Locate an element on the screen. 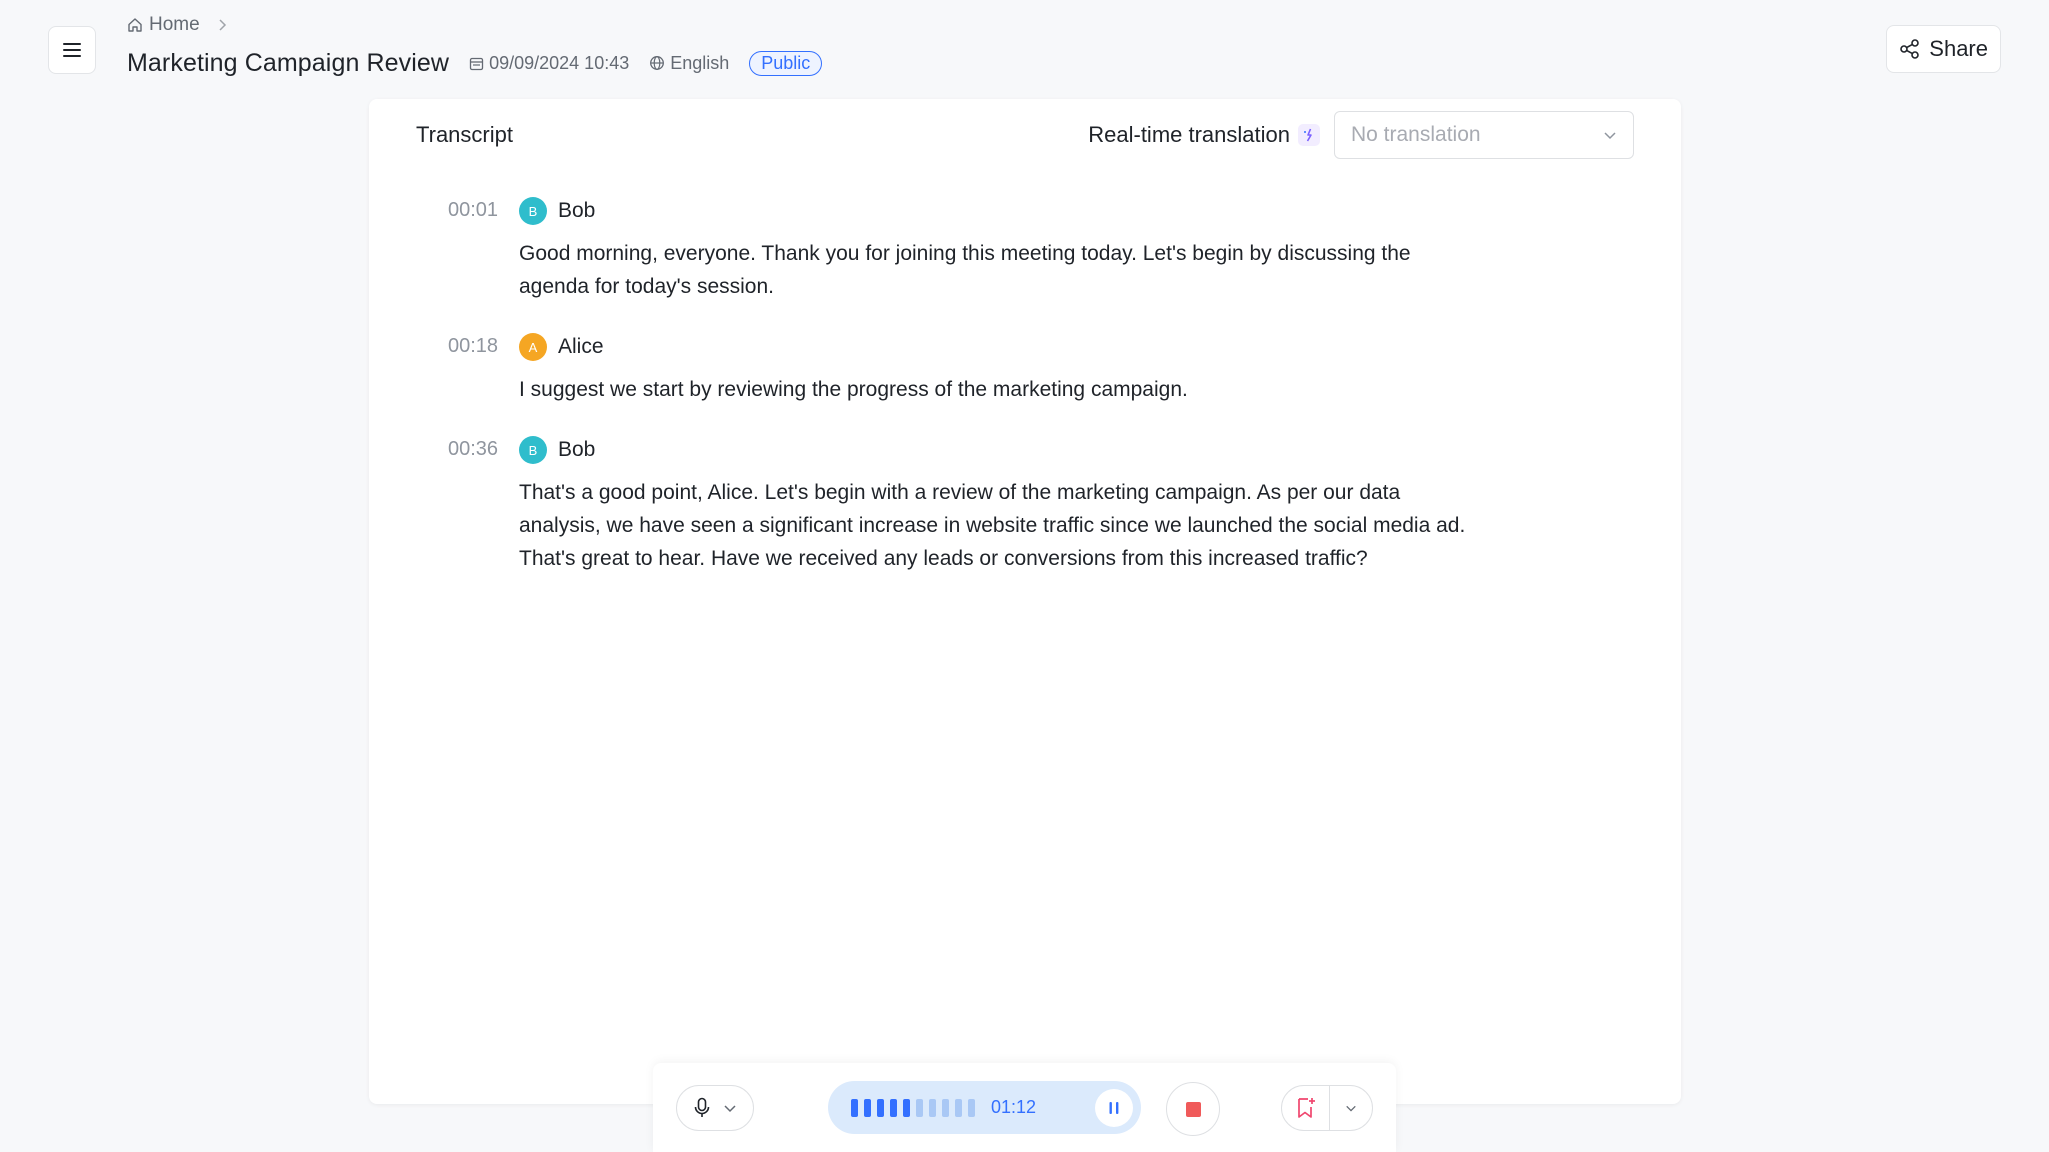  hamburger-icon is located at coordinates (72, 50).